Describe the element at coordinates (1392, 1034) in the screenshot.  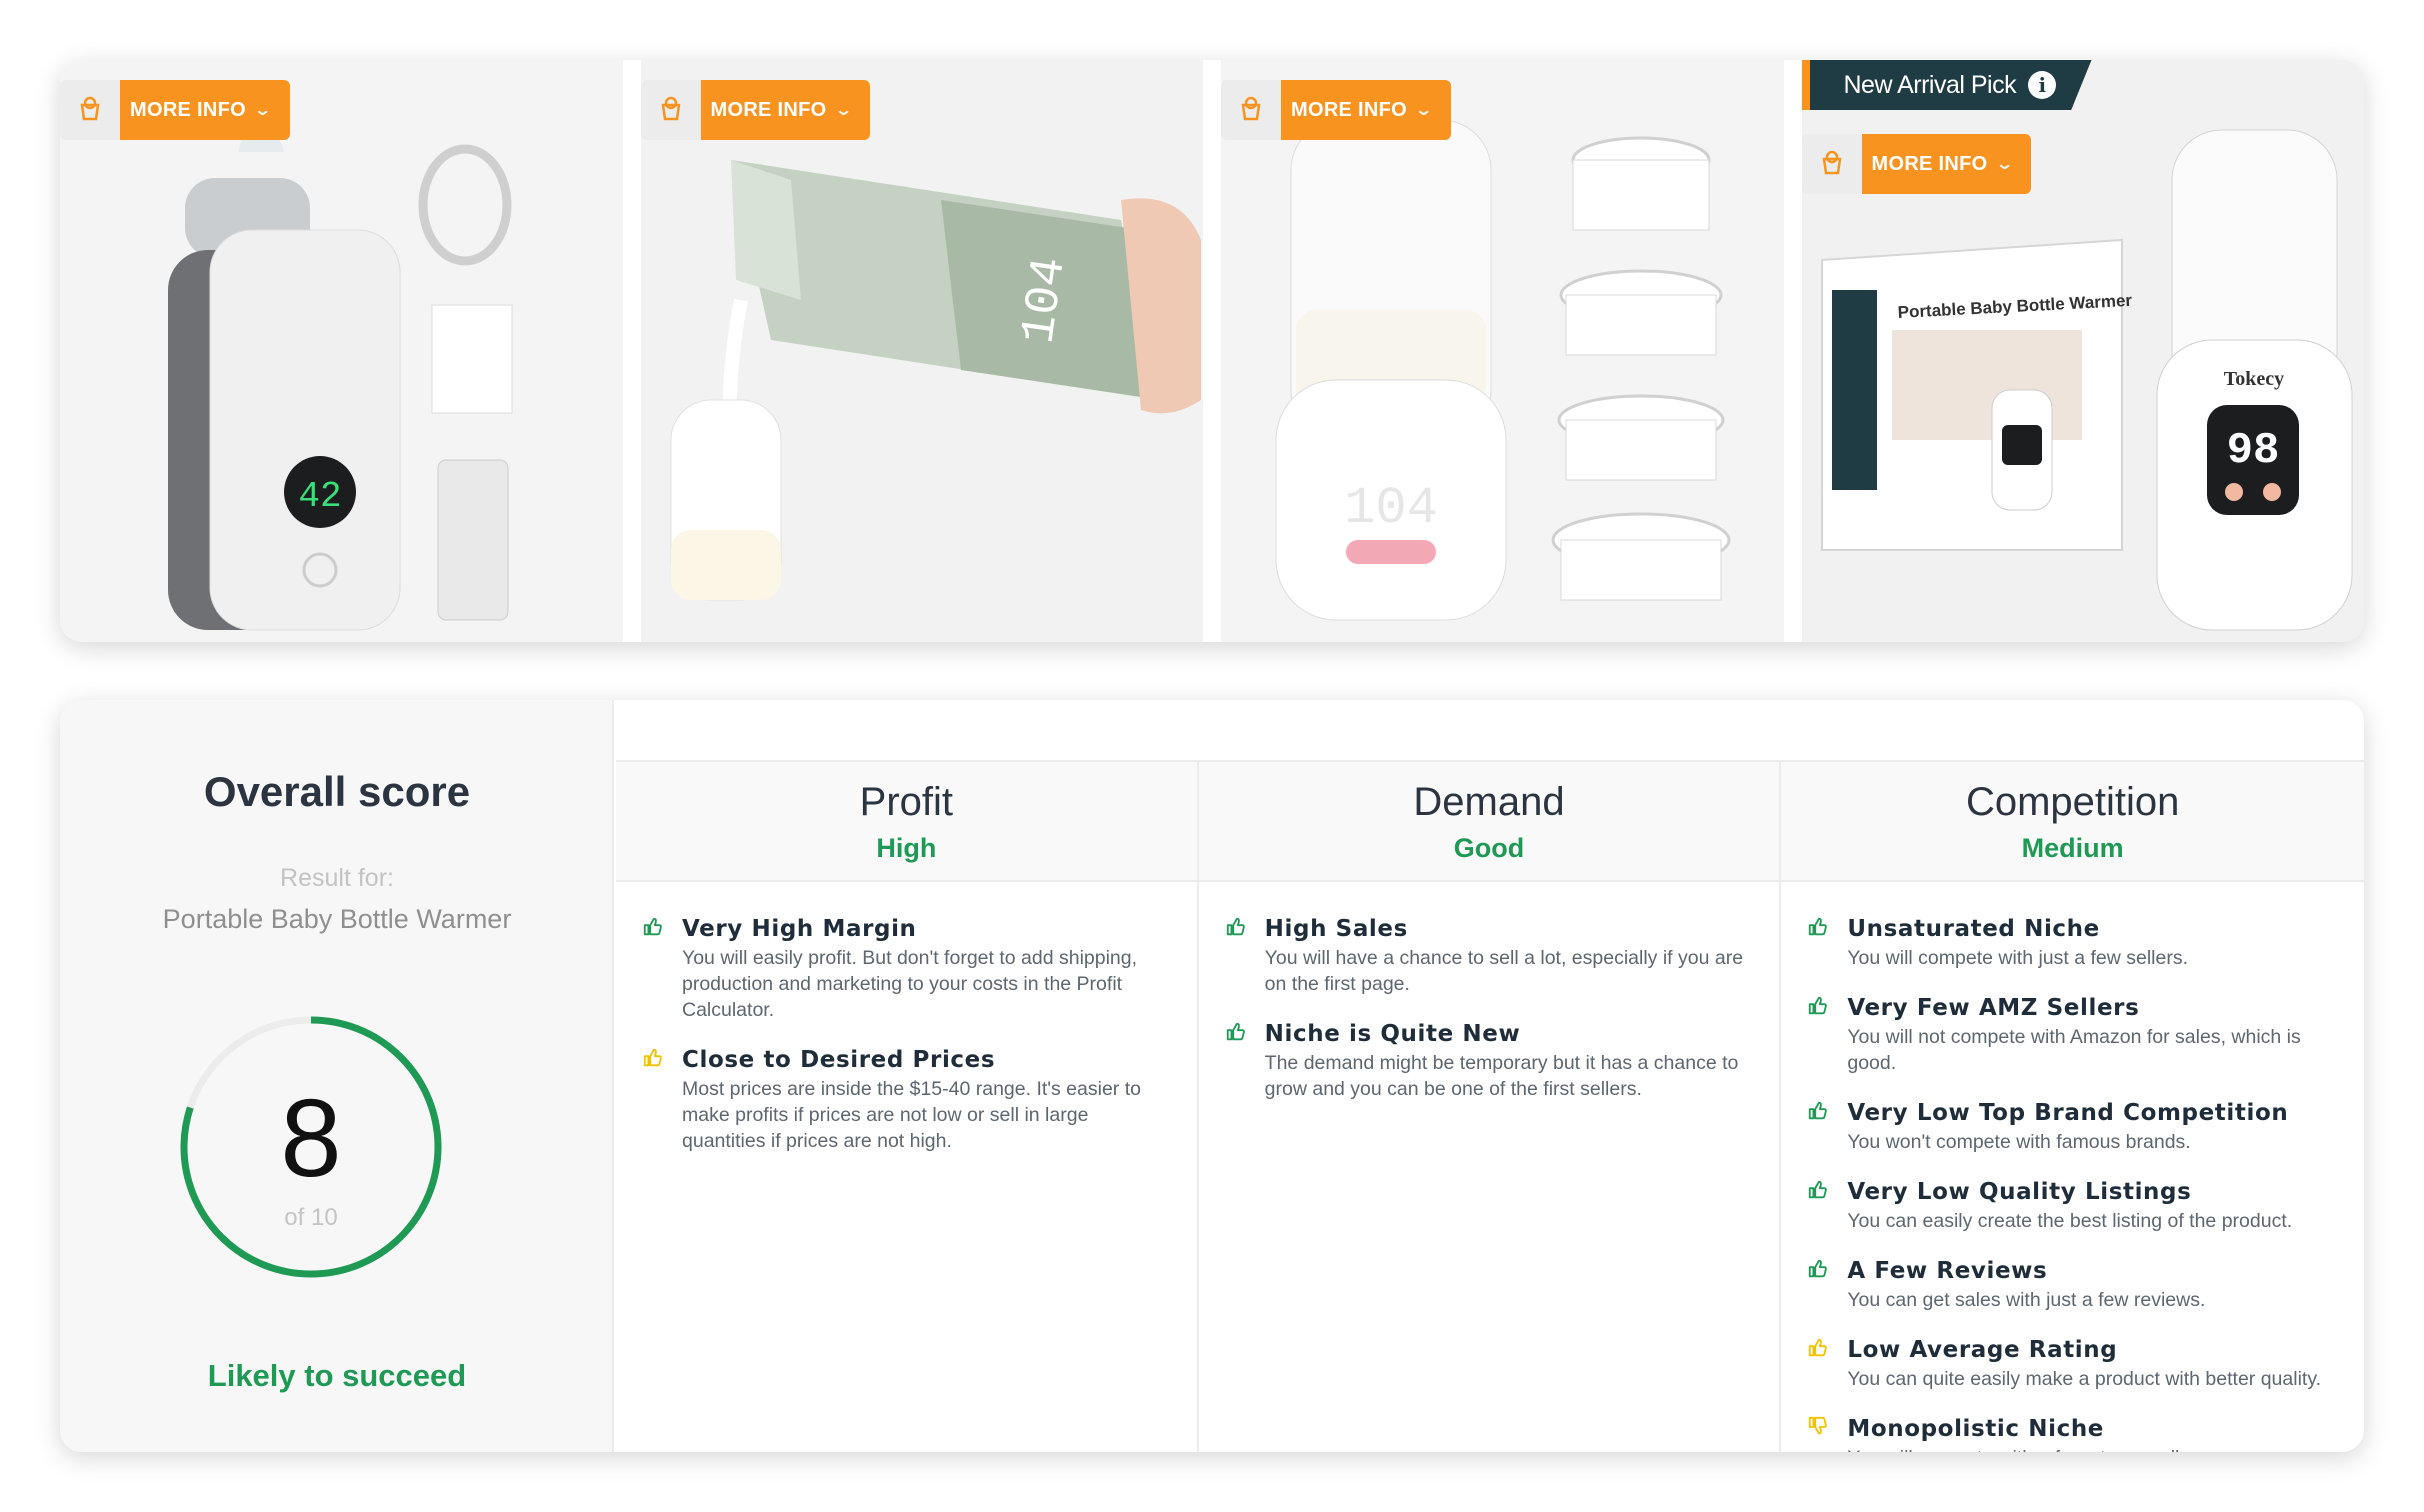
I see `criteria-title: Niche is Quite New` at that location.